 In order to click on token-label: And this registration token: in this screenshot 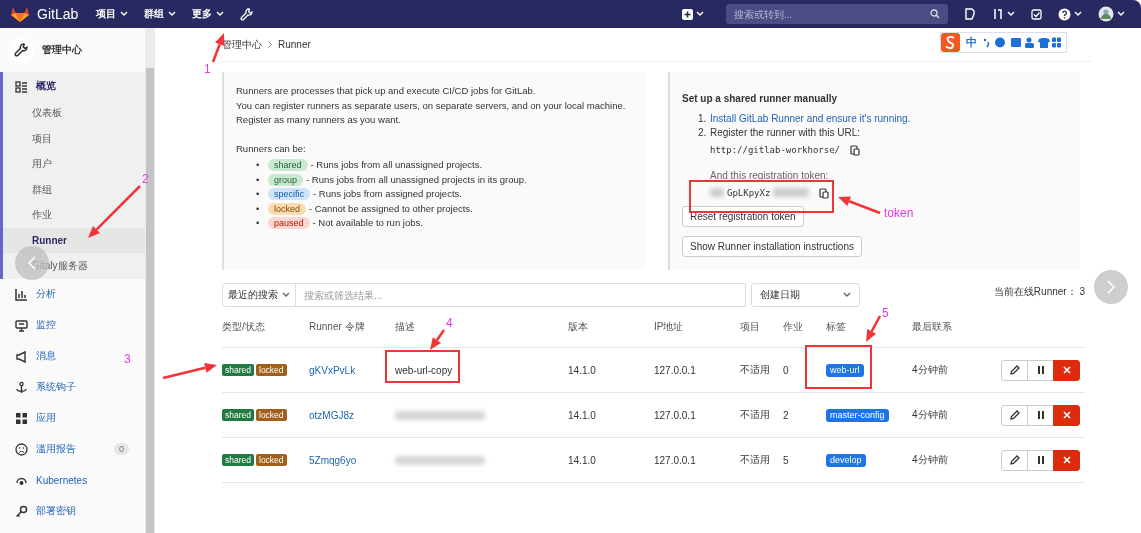, I will do `click(770, 176)`.